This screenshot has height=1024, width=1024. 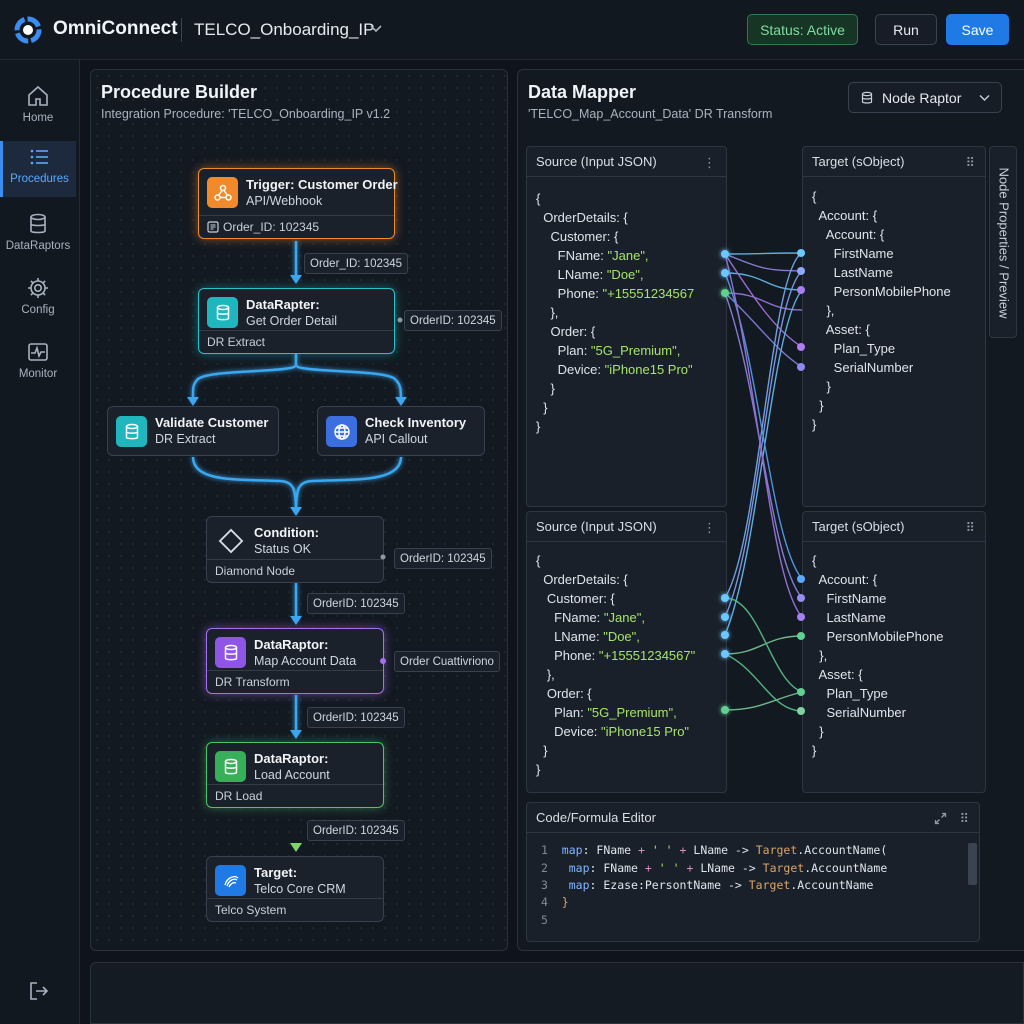 I want to click on sidebar-item-label: Monitor, so click(x=38, y=374).